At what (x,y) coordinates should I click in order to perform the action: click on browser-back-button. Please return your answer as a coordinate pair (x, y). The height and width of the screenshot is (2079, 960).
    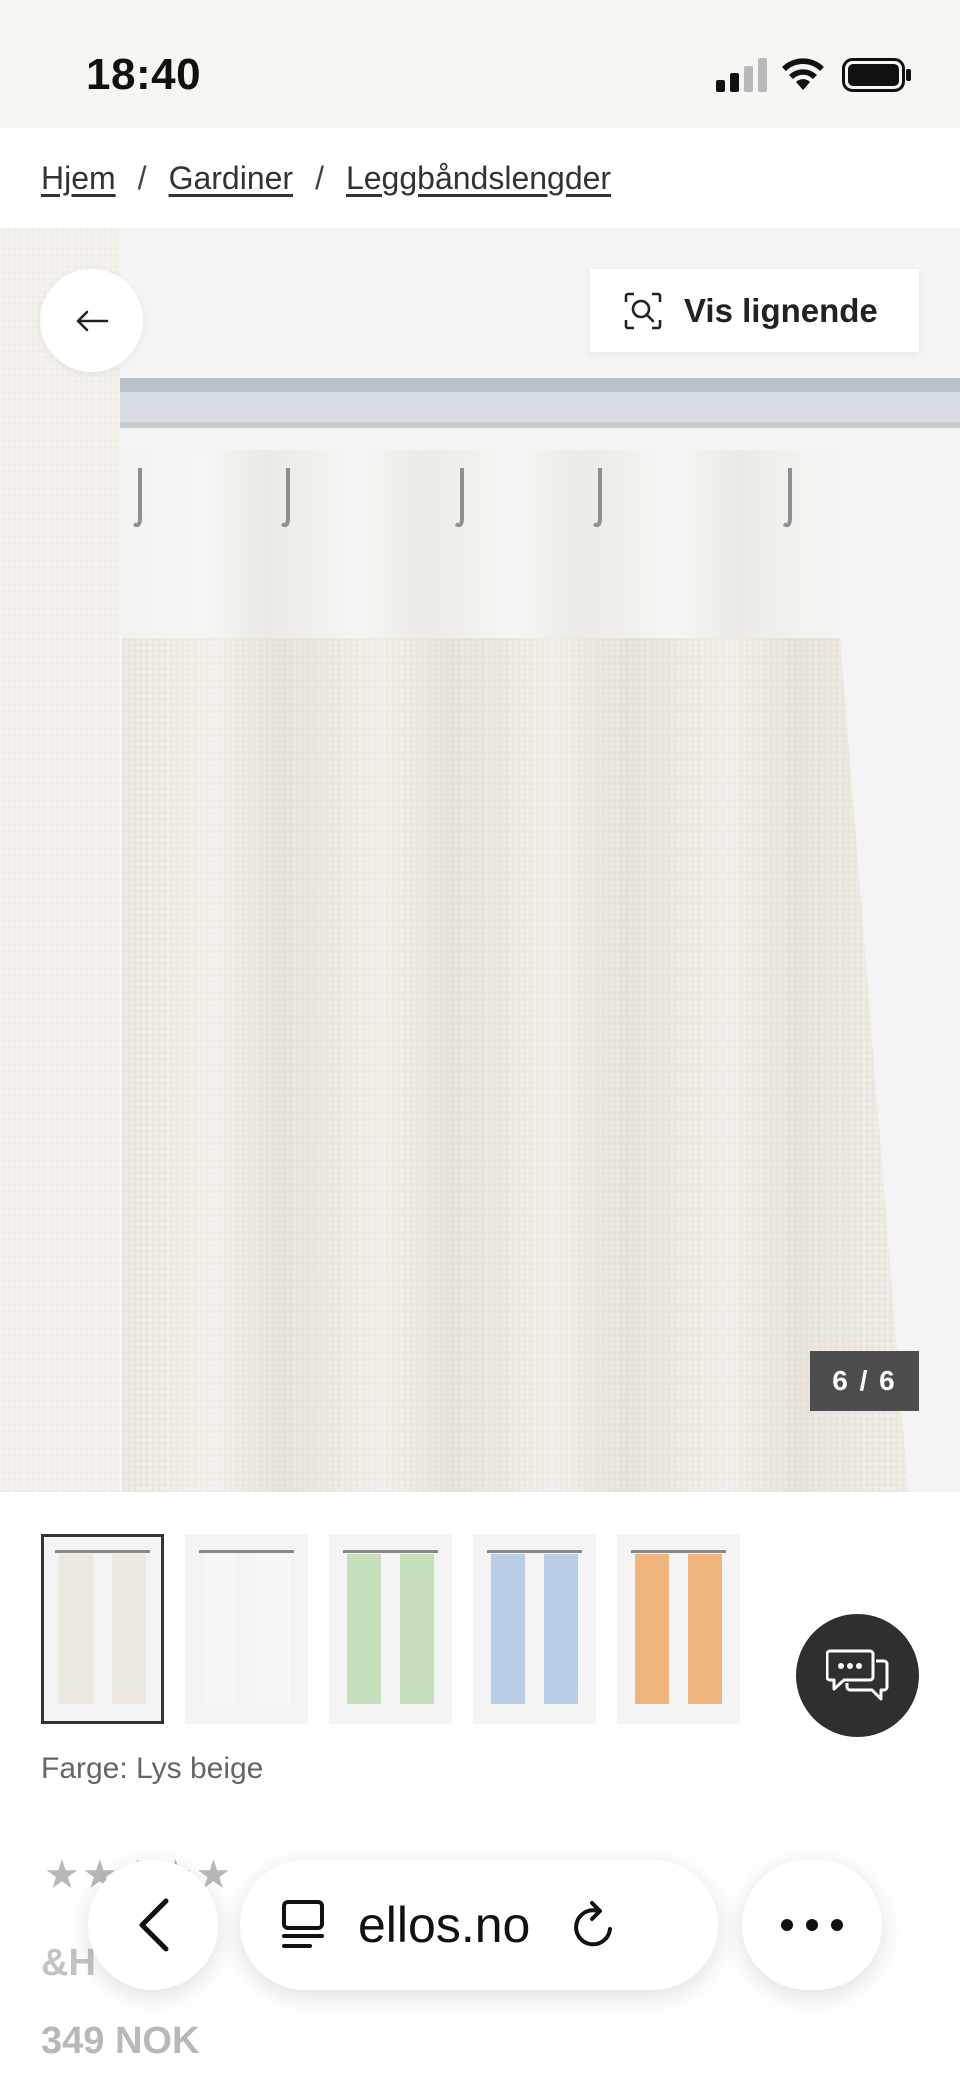
    Looking at the image, I should click on (153, 1925).